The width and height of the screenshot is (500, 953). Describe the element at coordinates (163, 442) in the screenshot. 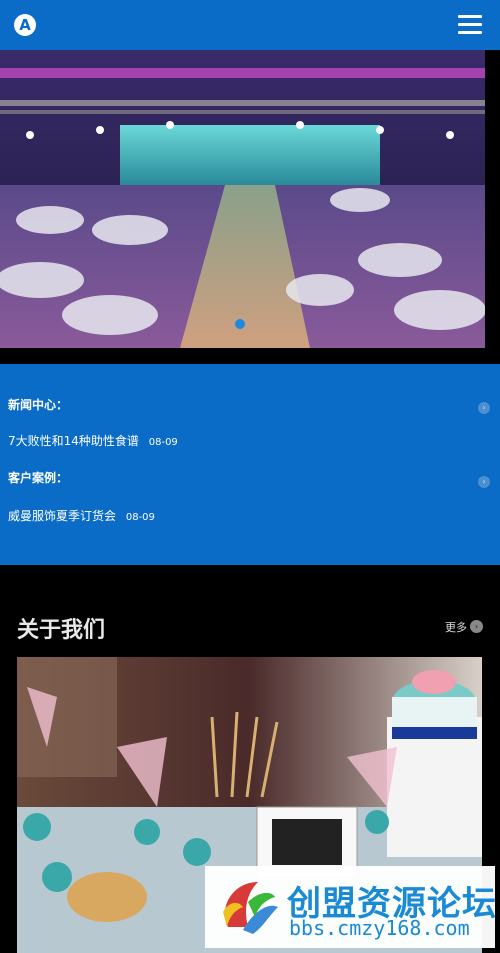

I see `news-item-date: 08-09` at that location.